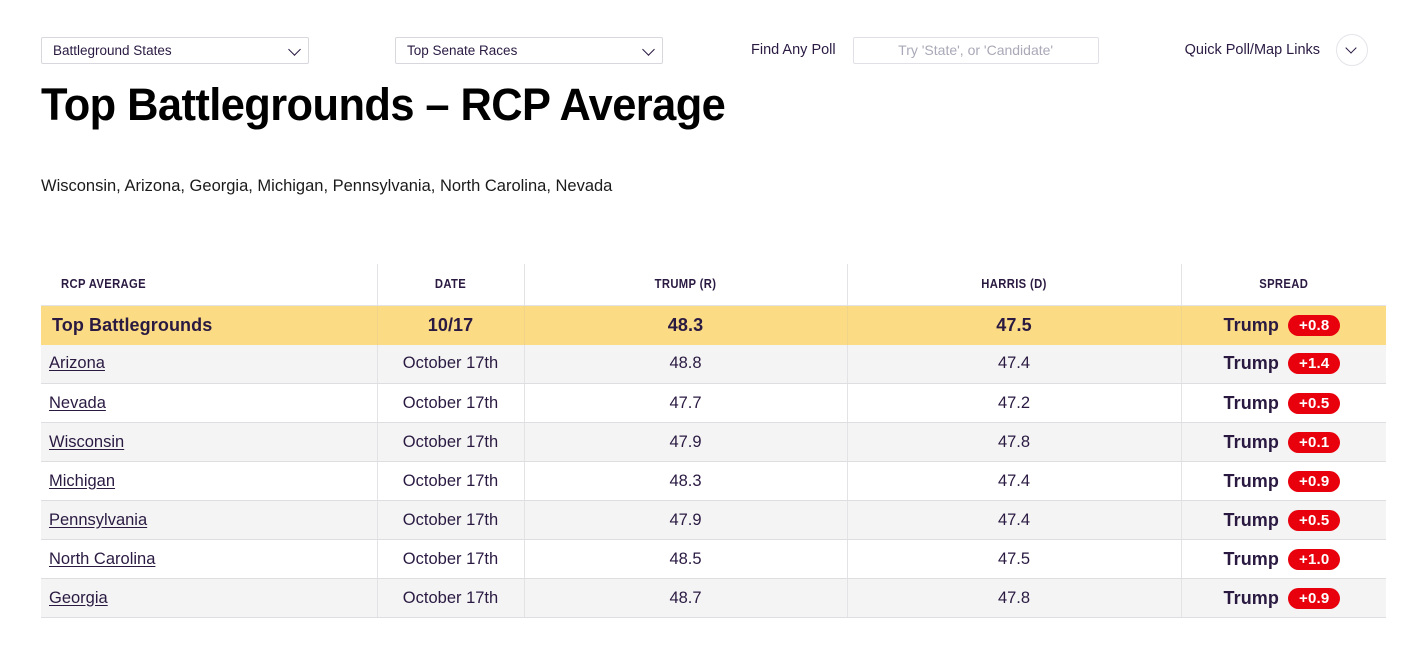 This screenshot has width=1410, height=663. What do you see at coordinates (1314, 325) in the screenshot?
I see `status-badge: +0.8` at bounding box center [1314, 325].